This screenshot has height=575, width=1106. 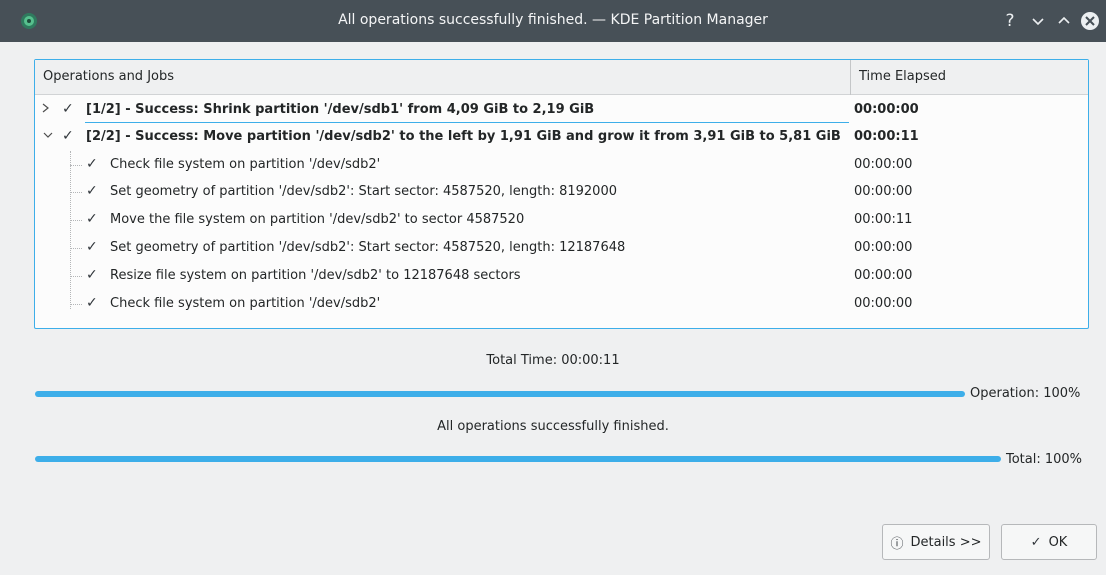 I want to click on column-header-operations: Operations and Jobs, so click(x=108, y=76).